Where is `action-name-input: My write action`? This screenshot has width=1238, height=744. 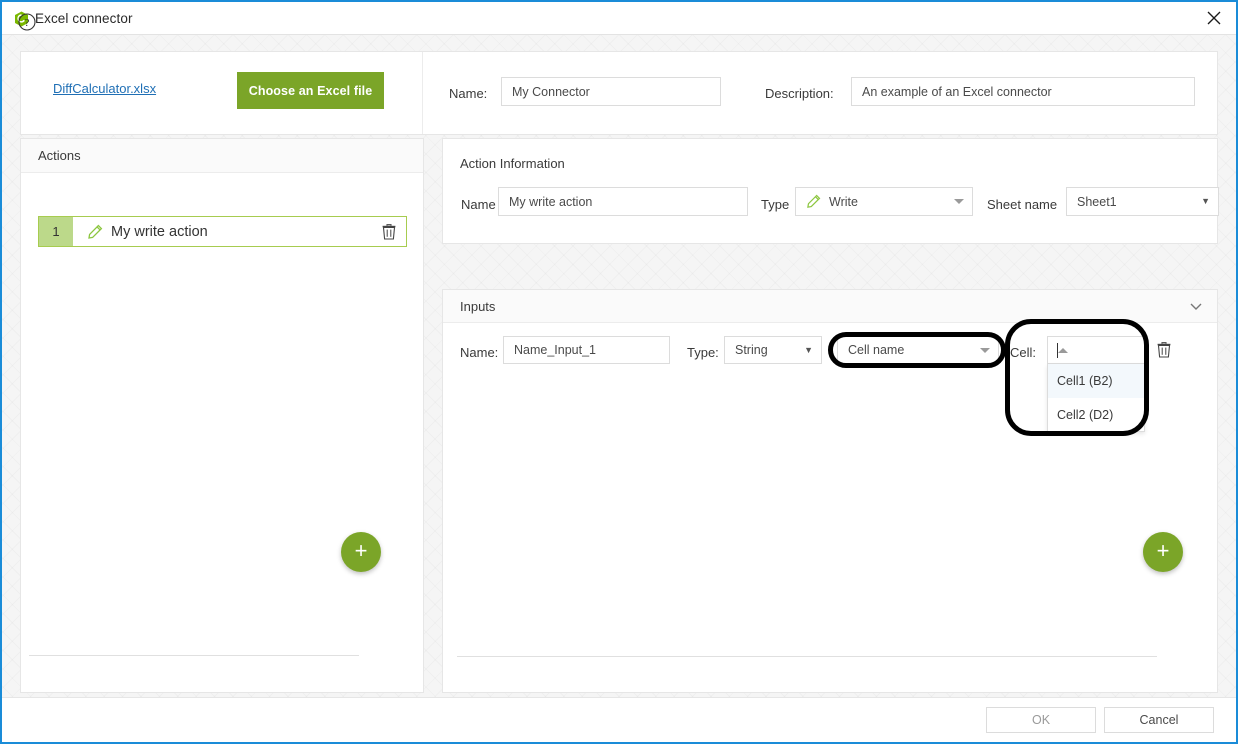 action-name-input: My write action is located at coordinates (623, 201).